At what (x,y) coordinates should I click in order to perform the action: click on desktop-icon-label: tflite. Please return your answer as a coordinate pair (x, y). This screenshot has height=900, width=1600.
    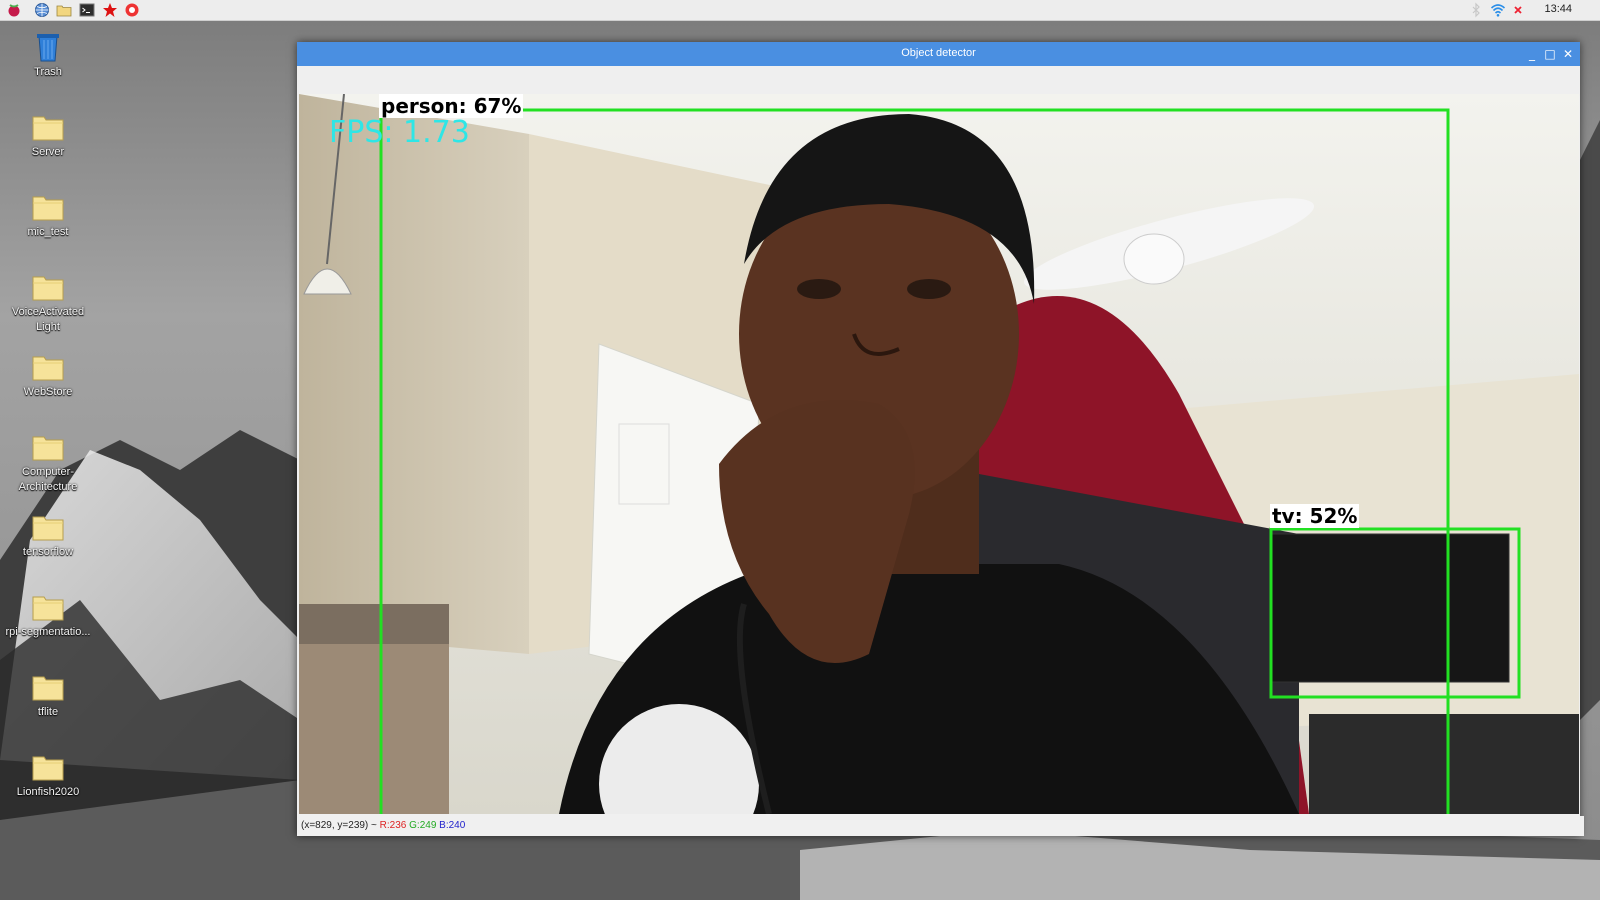
    Looking at the image, I should click on (48, 712).